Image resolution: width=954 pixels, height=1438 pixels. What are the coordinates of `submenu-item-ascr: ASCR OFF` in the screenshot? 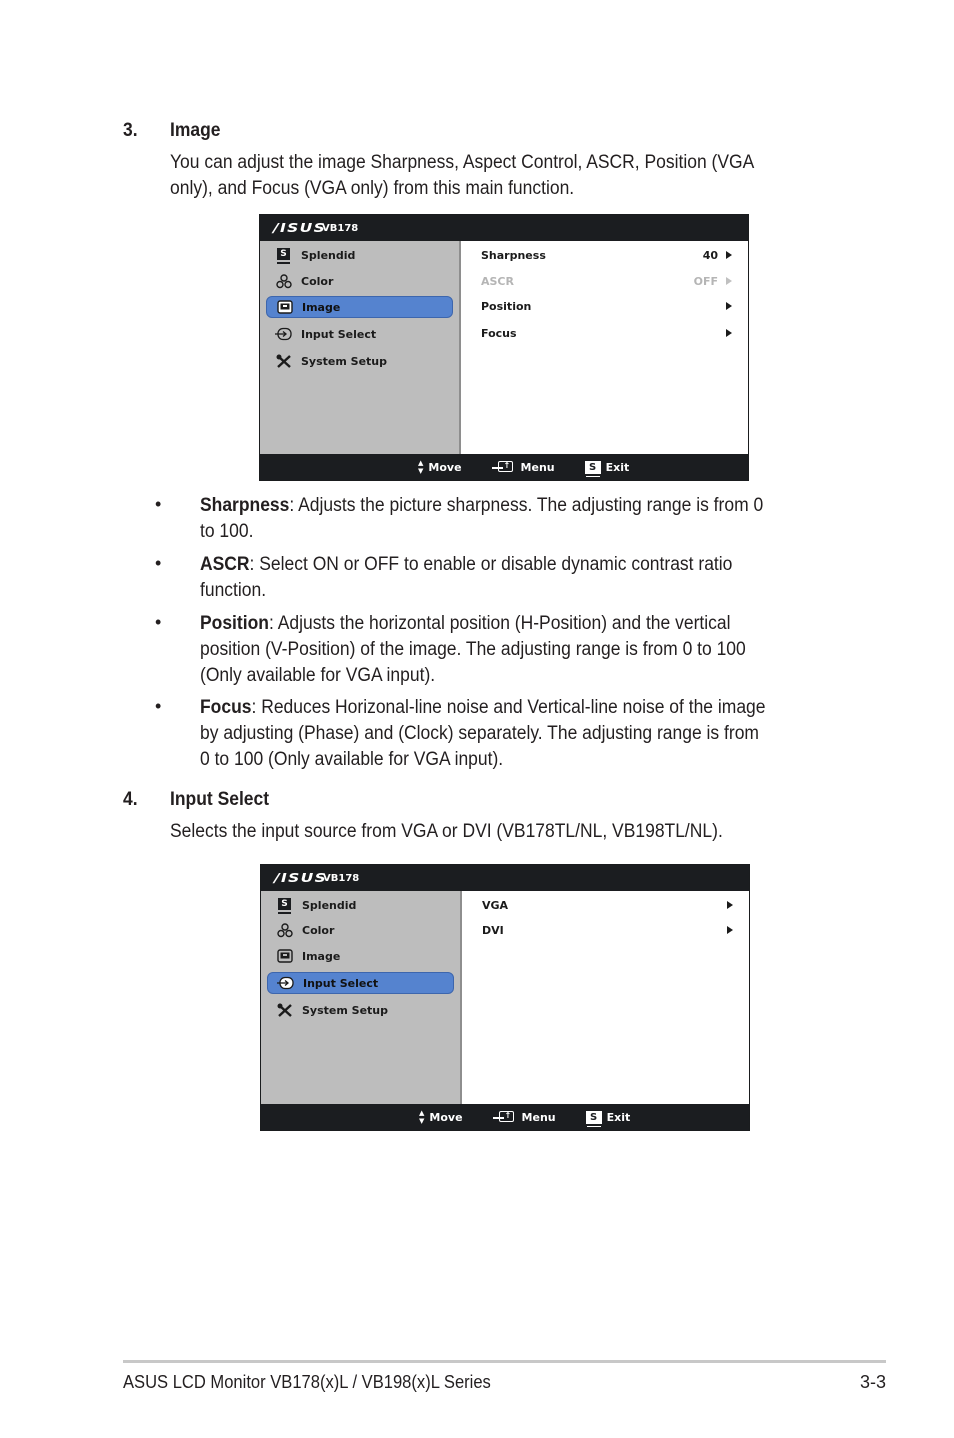 It's located at (606, 281).